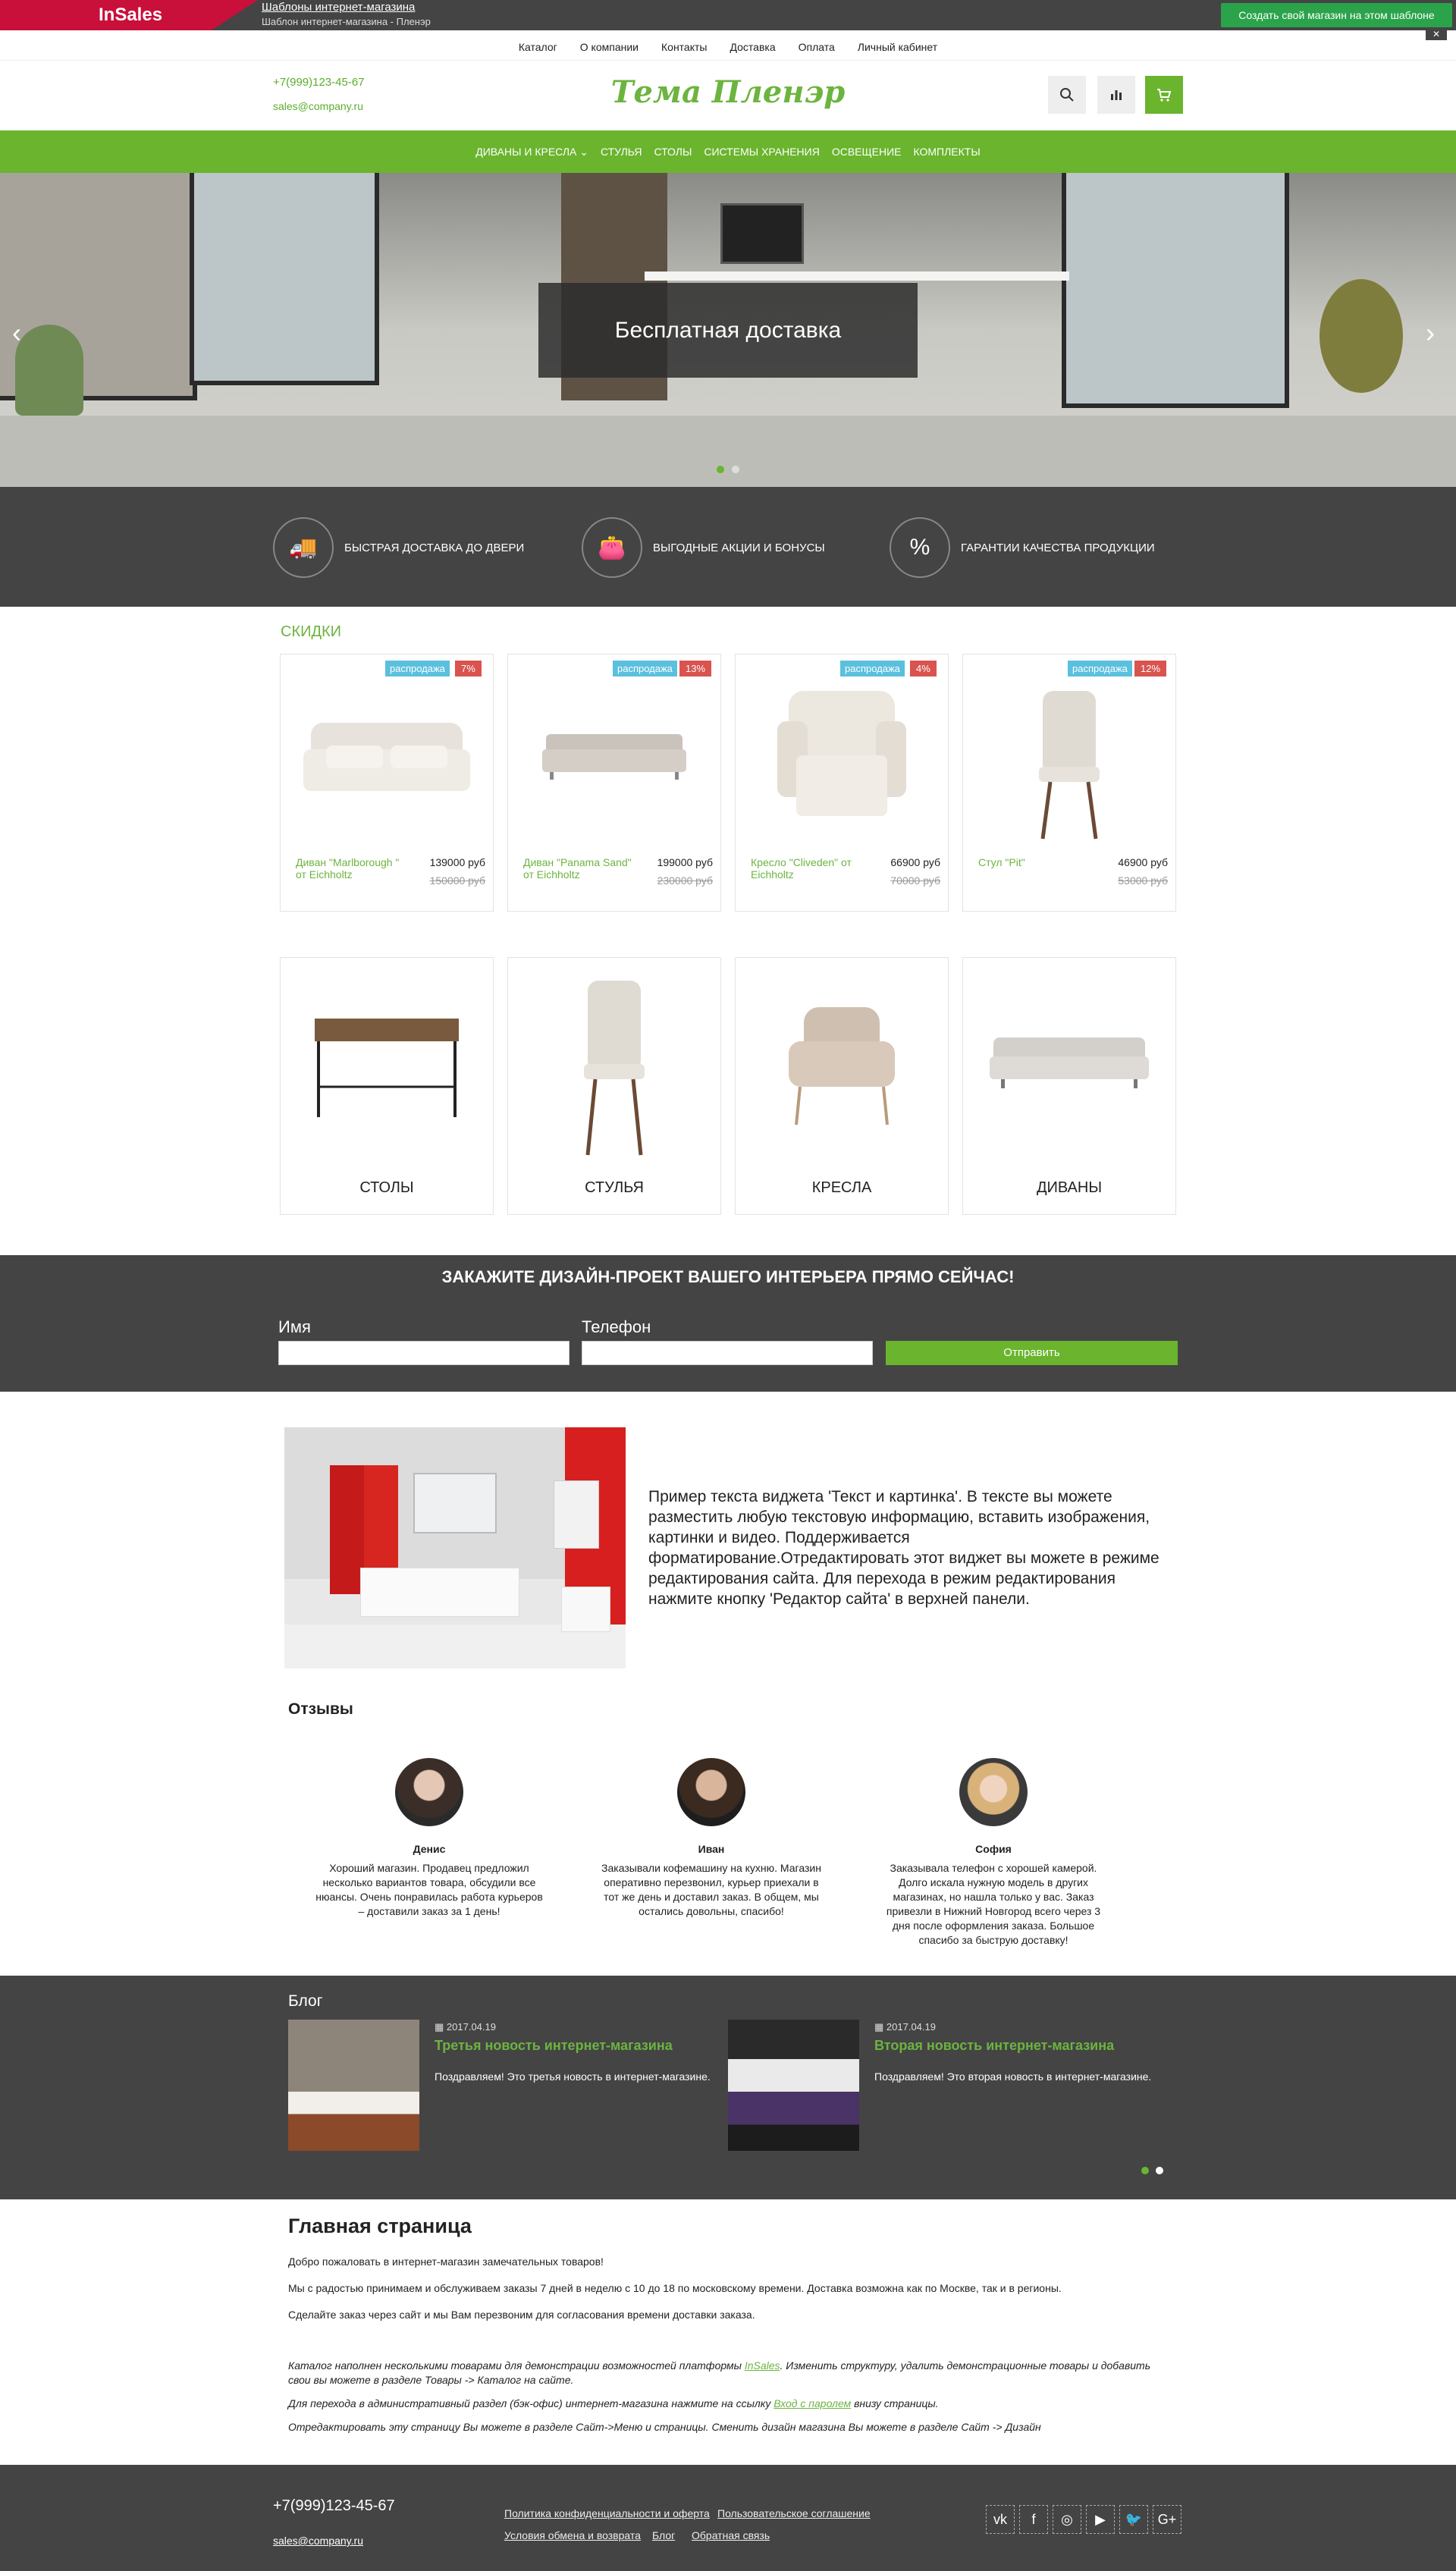 This screenshot has width=1456, height=2571. Describe the element at coordinates (752, 47) in the screenshot. I see `topnav-delivery: Доставка` at that location.